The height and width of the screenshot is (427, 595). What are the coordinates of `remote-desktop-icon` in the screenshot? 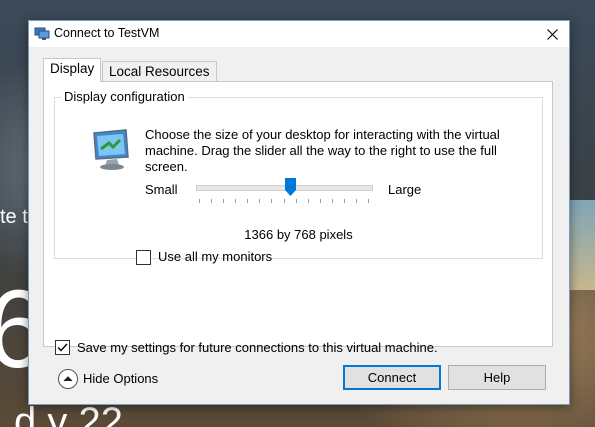 It's located at (42, 33).